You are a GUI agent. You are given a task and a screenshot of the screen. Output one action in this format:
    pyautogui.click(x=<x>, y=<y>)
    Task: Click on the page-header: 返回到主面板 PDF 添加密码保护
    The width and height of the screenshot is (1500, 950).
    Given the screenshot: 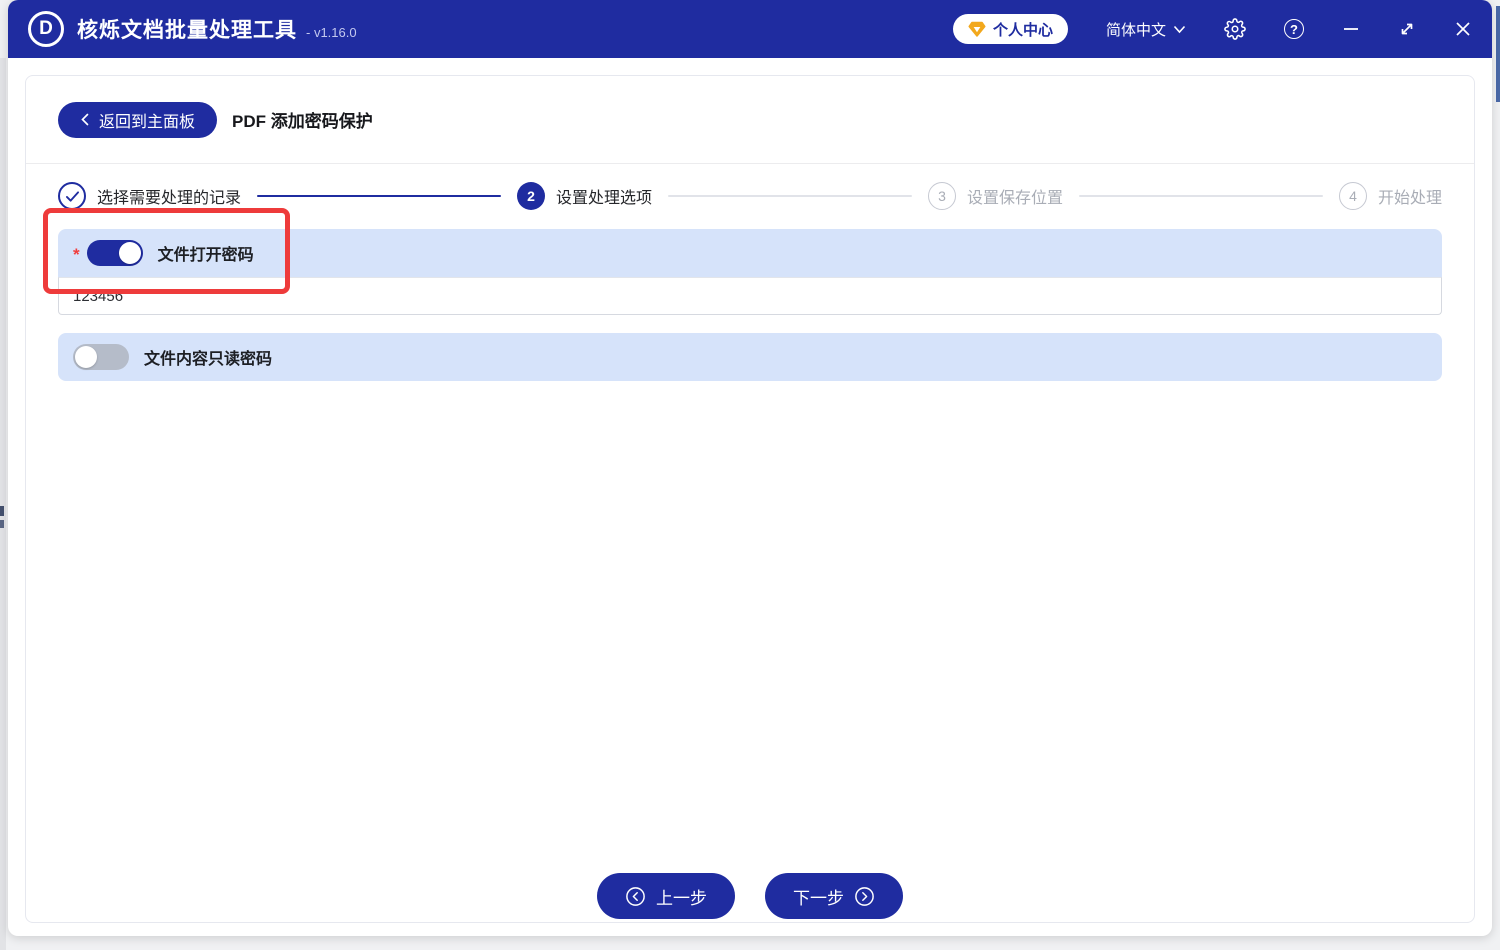 What is the action you would take?
    pyautogui.click(x=750, y=120)
    